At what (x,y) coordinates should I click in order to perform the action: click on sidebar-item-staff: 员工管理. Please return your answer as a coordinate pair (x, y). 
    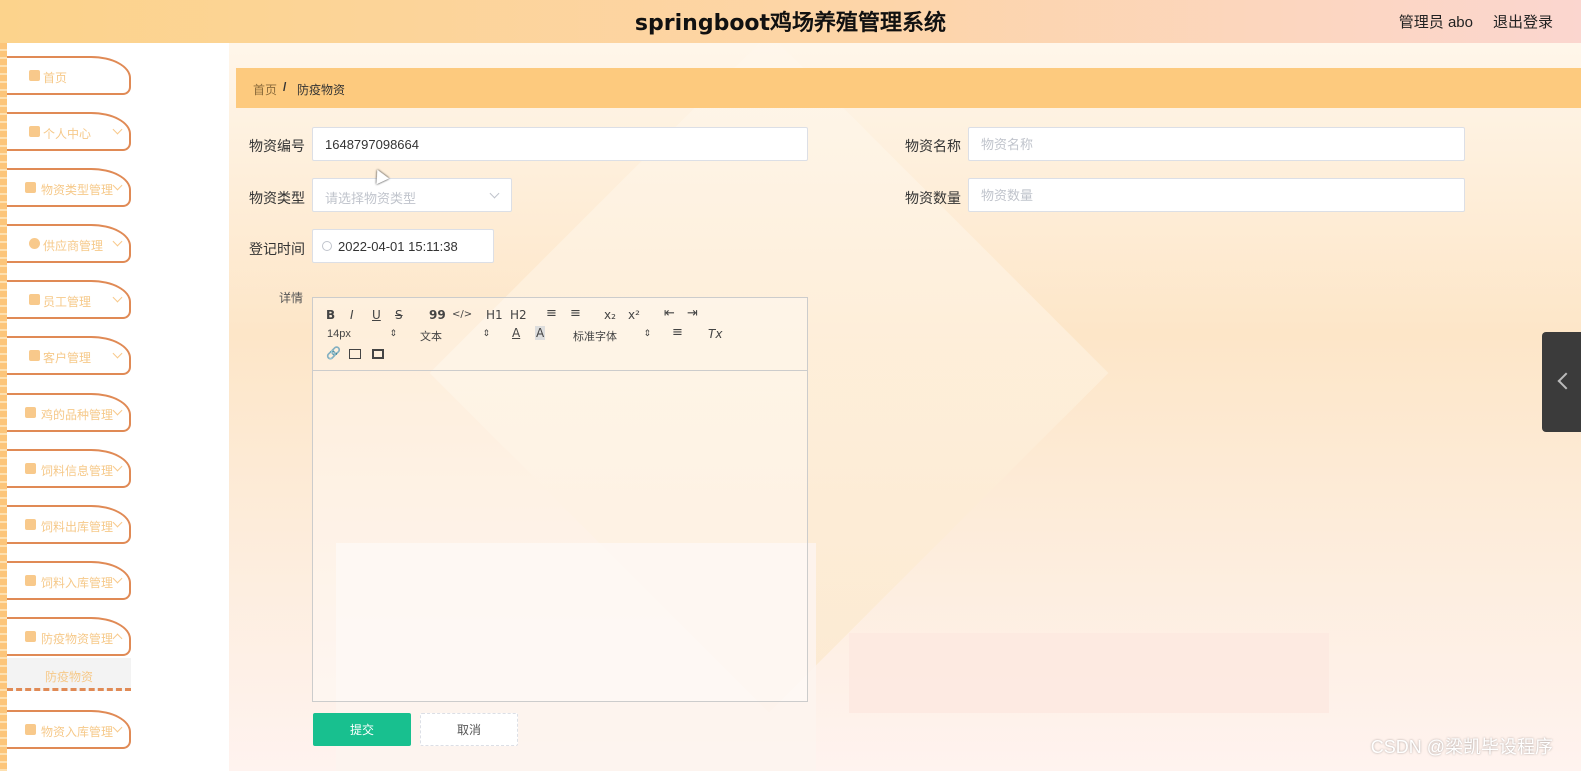
    Looking at the image, I should click on (69, 299).